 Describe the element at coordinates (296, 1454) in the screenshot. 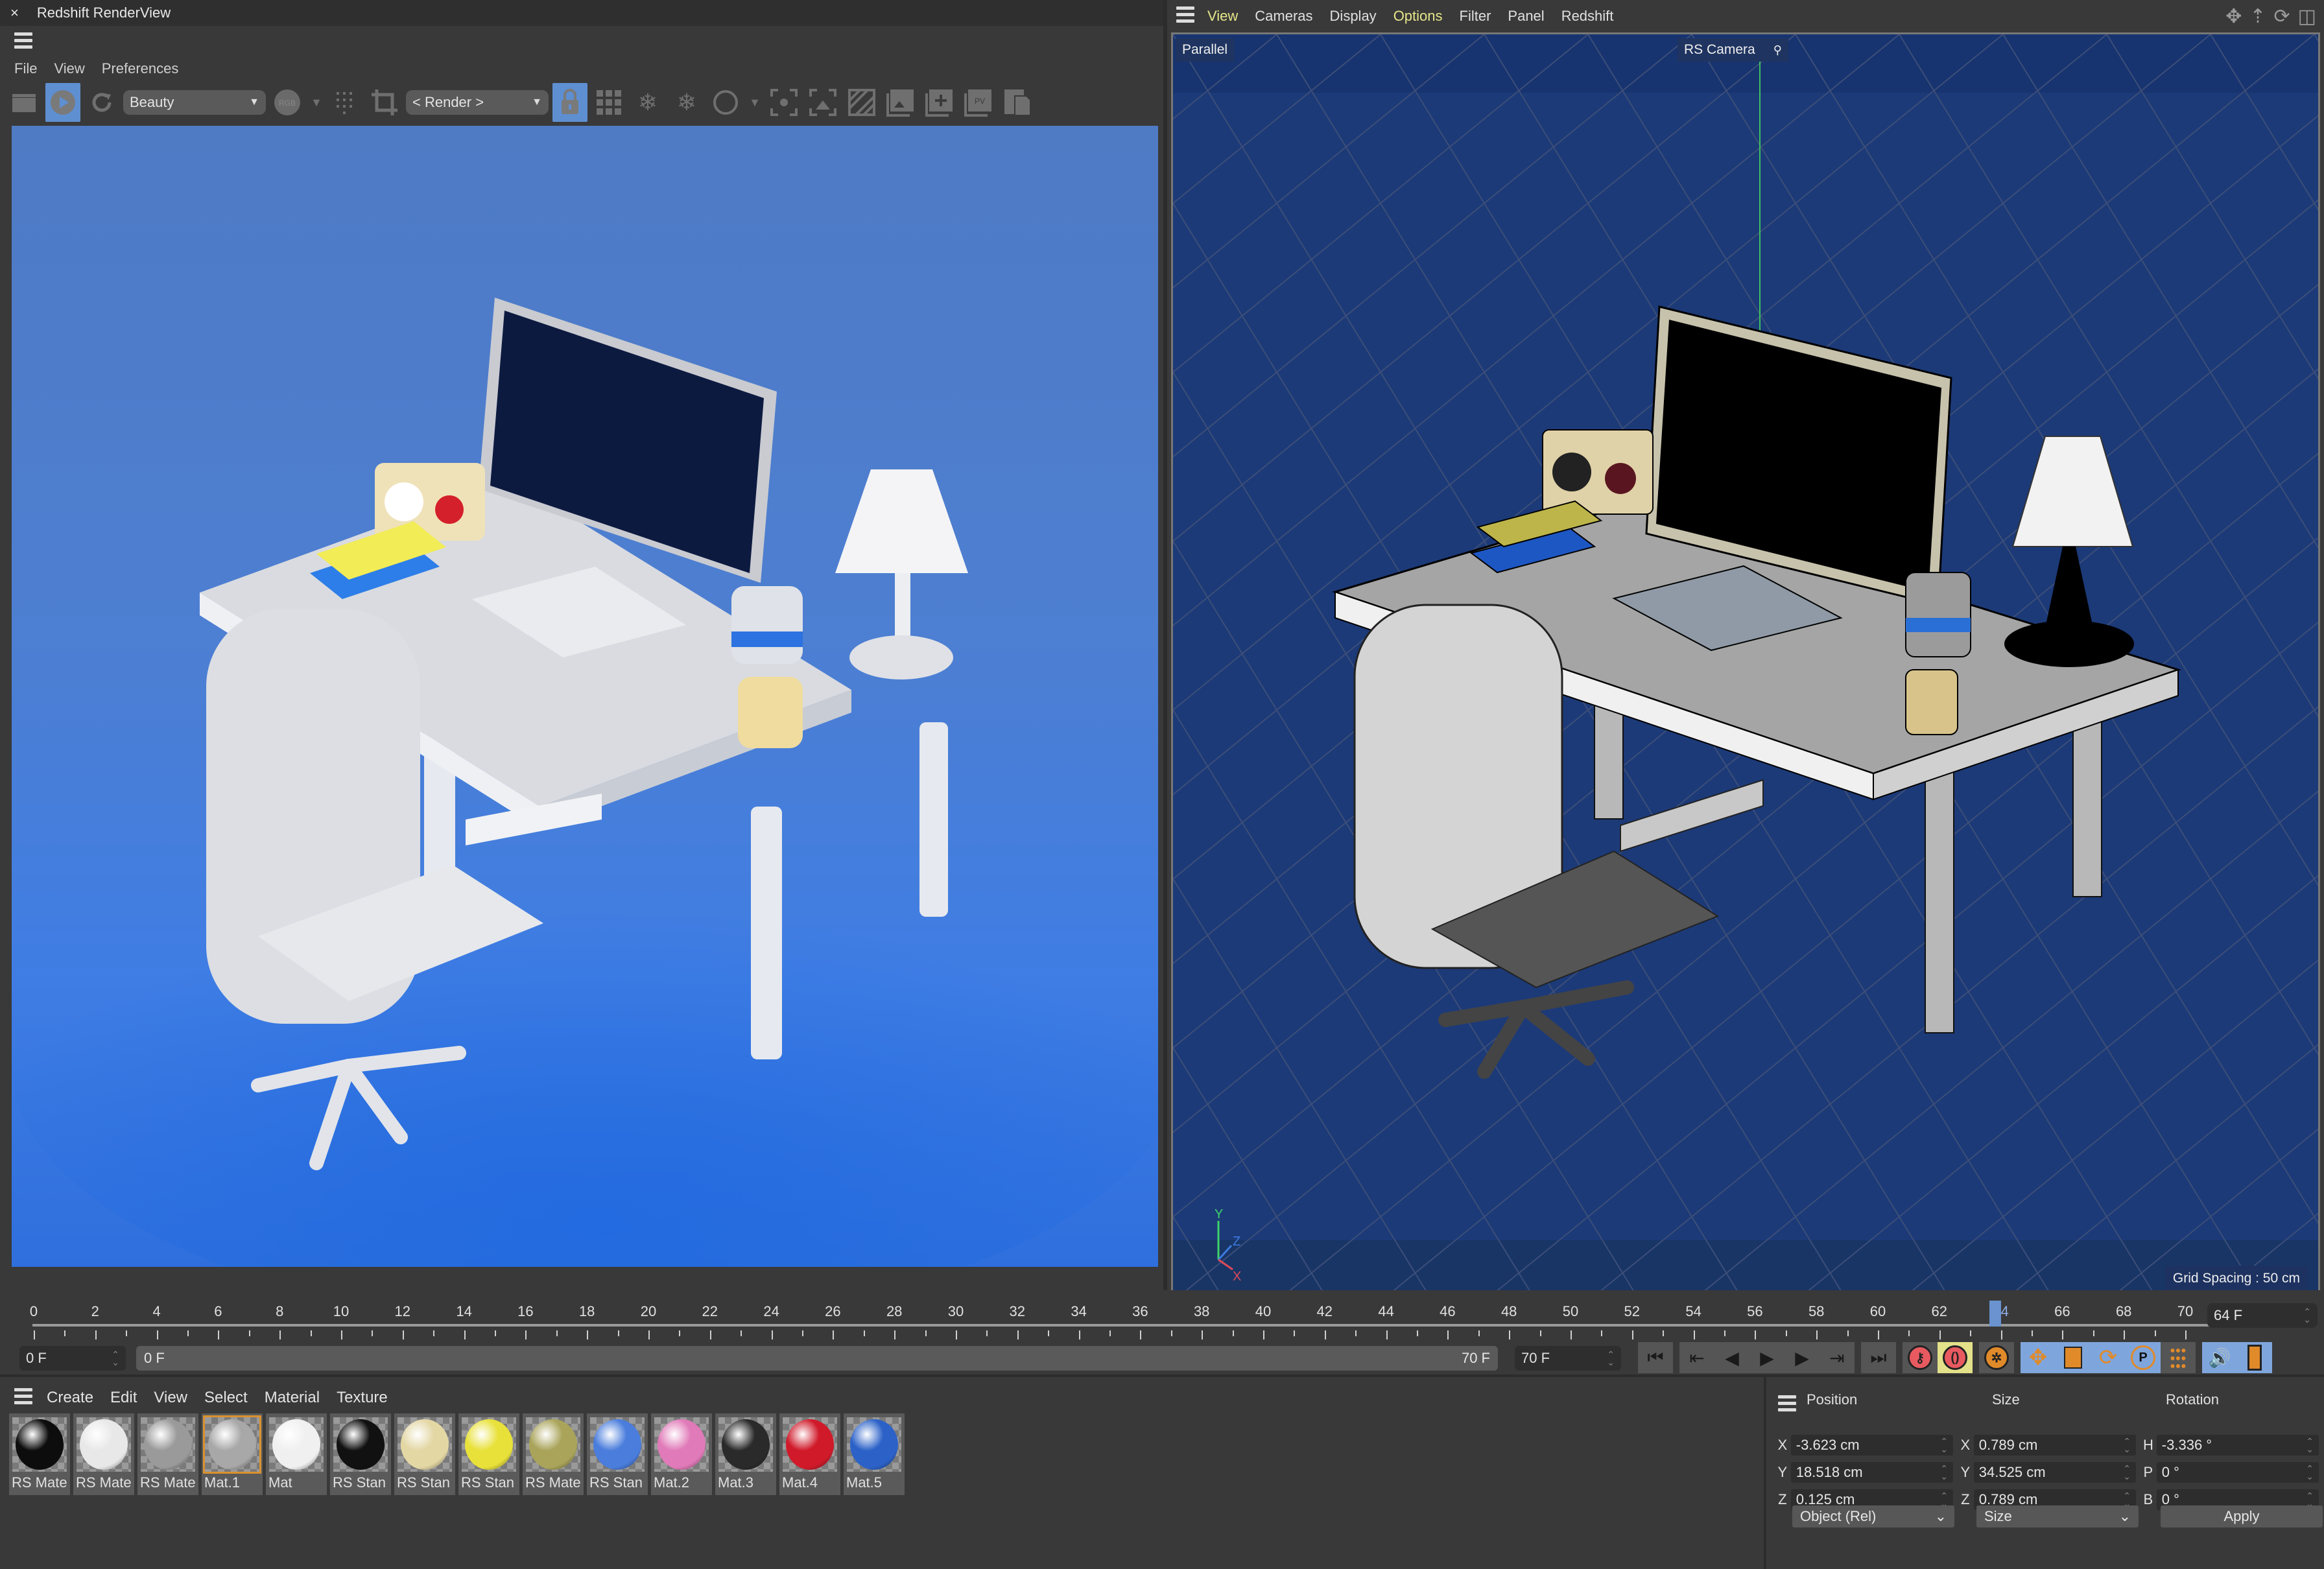

I see `material-swatch: Mat` at that location.